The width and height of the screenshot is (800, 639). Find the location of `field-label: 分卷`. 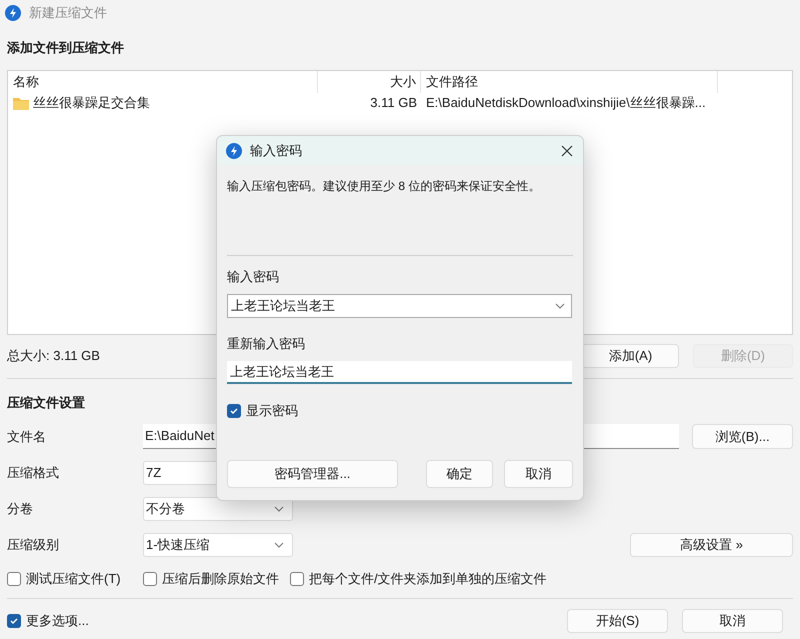

field-label: 分卷 is located at coordinates (20, 509).